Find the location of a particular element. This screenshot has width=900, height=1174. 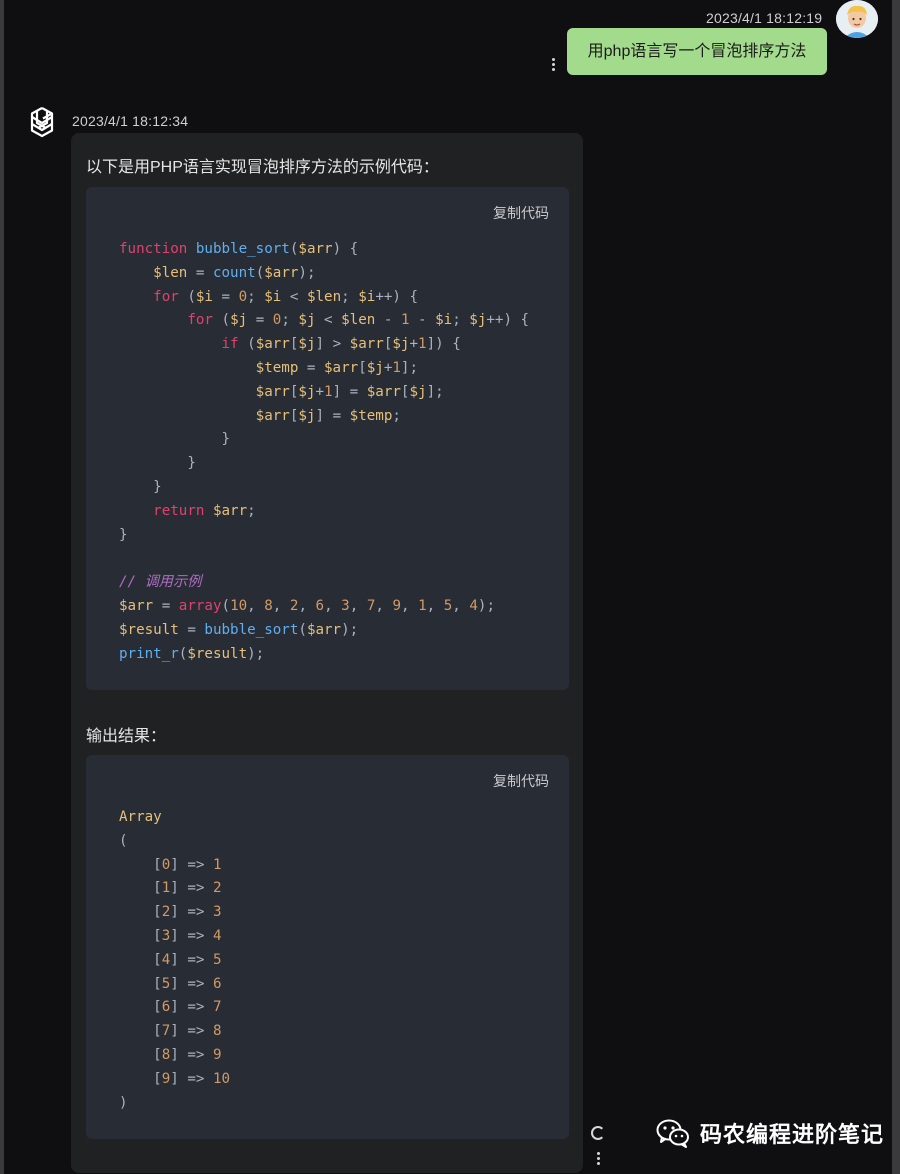

bot-intro-text: 以下是用PHP语言实现冒泡排序方法的示例代码： is located at coordinates (262, 167).